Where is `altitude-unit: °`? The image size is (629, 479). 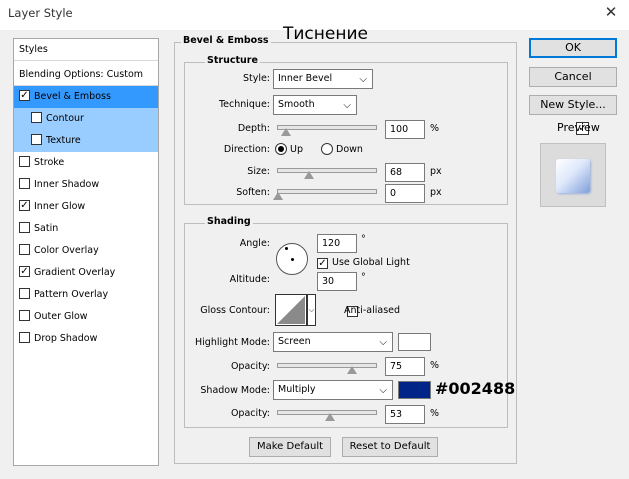 altitude-unit: ° is located at coordinates (363, 277).